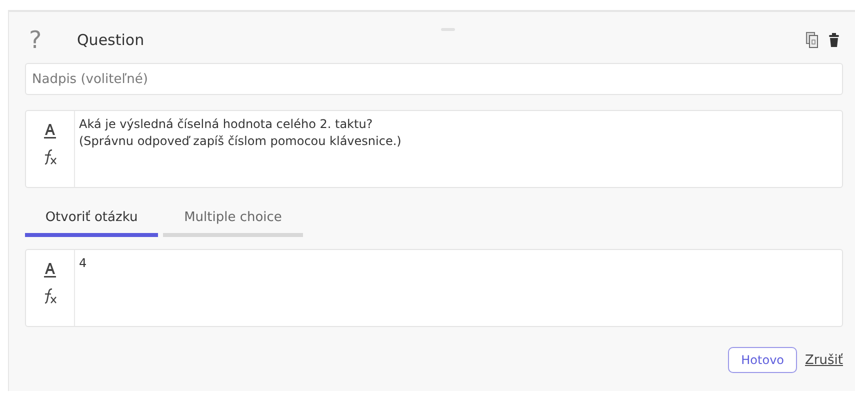 The height and width of the screenshot is (401, 855). Describe the element at coordinates (834, 40) in the screenshot. I see `delete-icon` at that location.